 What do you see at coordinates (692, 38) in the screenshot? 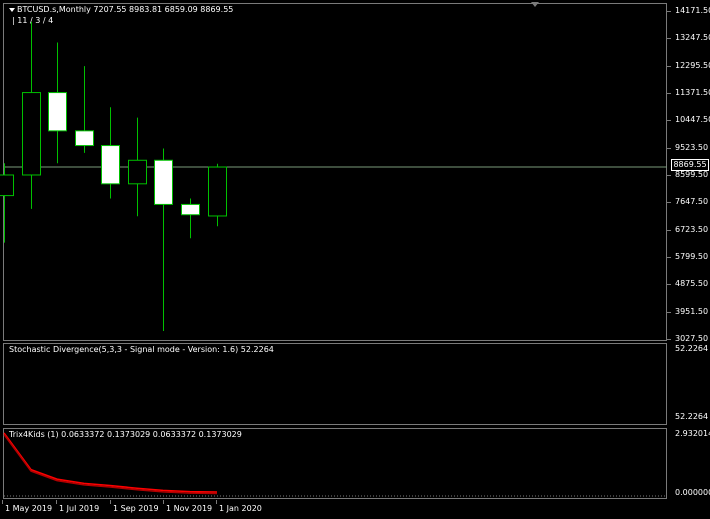
I see `price-axis-label: 13247.50` at bounding box center [692, 38].